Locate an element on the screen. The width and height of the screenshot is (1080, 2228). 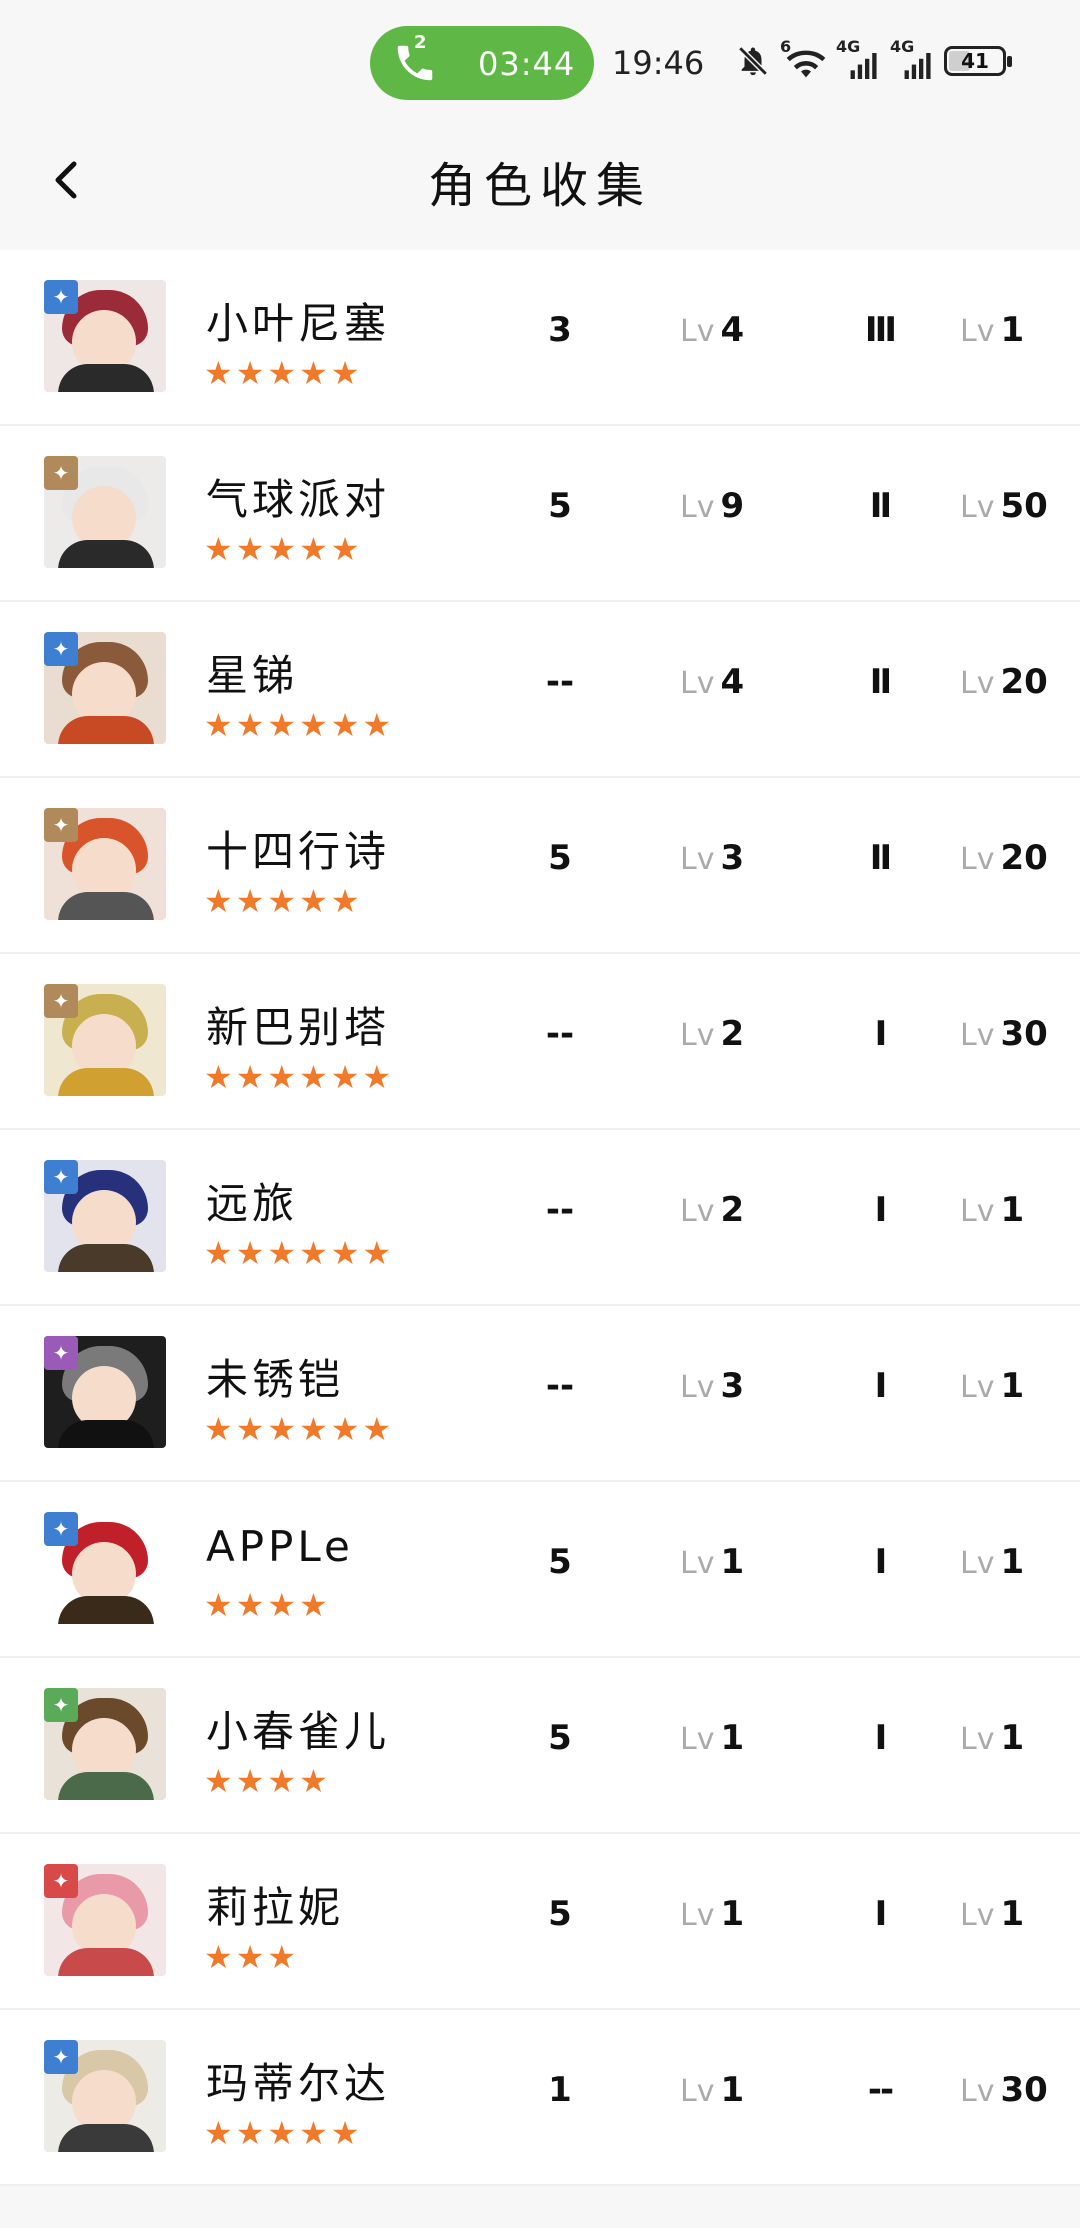
character-row: ✦ 远旅 ★★★★★★ -- Lv 2 Ⅰ Lv 1 is located at coordinates (540, 1218).